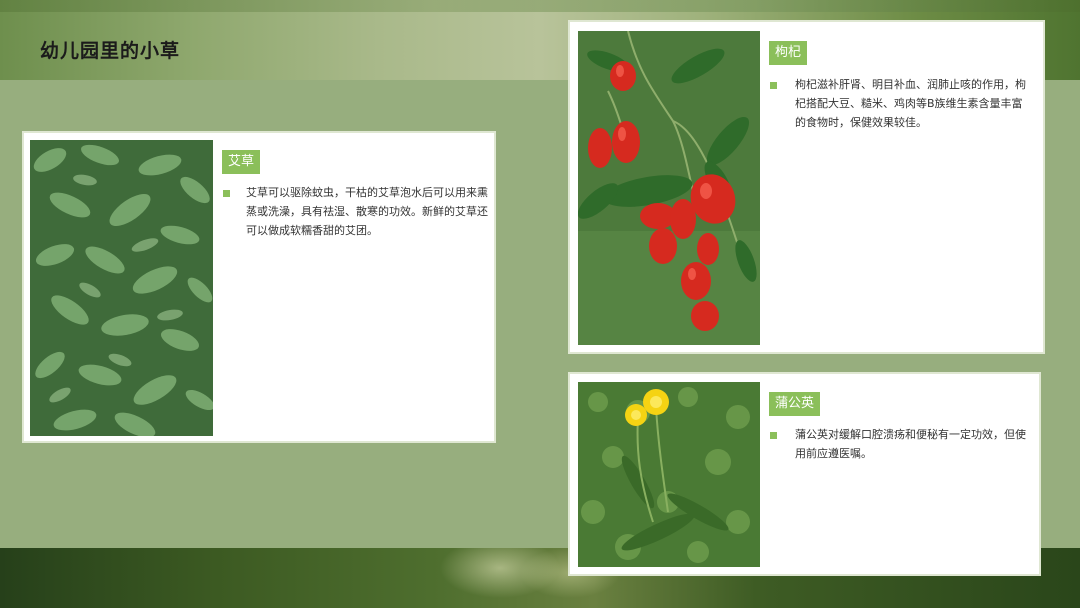 The image size is (1080, 608). What do you see at coordinates (804, 474) in the screenshot?
I see `plant-card-dandelion: 蒲公英 蒲公英对缓解口腔溃疡和便秘有一定功效，但使用前应遵医嘱。` at bounding box center [804, 474].